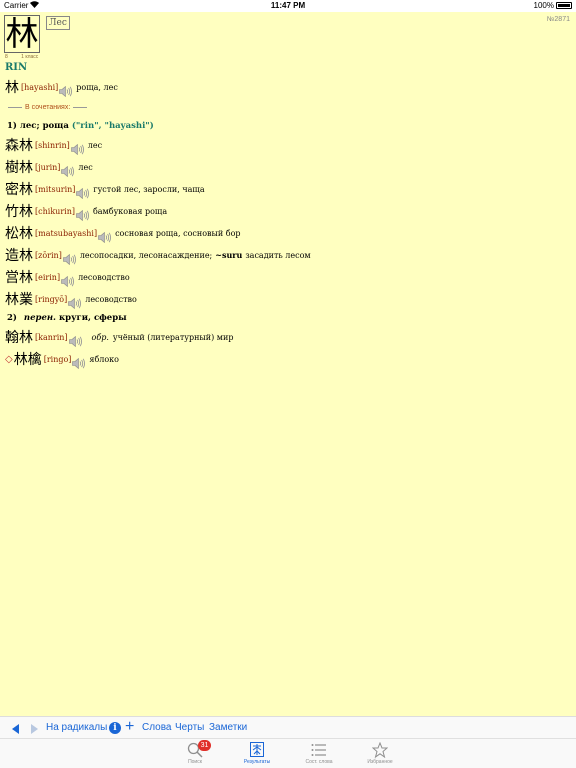 This screenshot has width=576, height=768. What do you see at coordinates (19, 299) in the screenshot?
I see `compound-kanji: 林業` at bounding box center [19, 299].